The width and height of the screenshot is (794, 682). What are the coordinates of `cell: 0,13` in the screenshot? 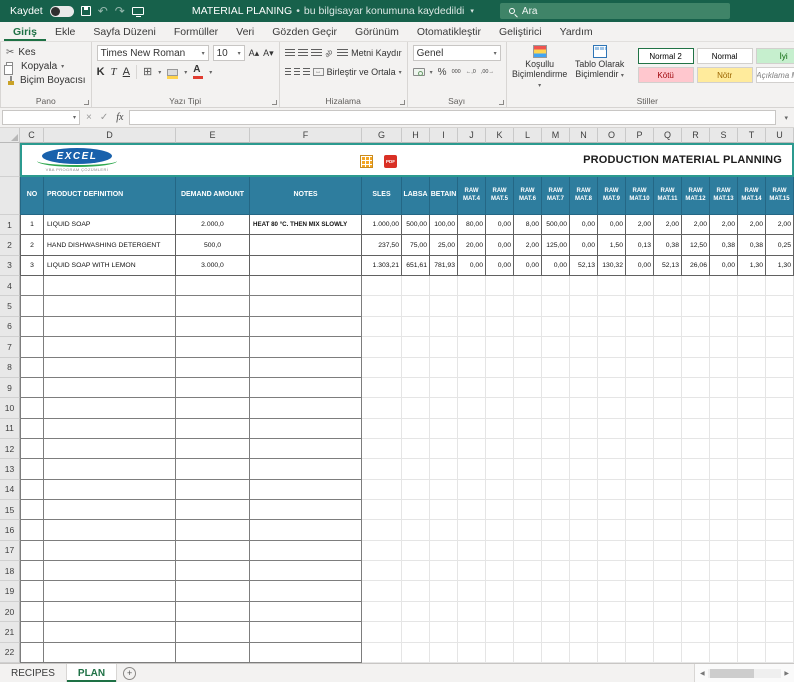 It's located at (640, 245).